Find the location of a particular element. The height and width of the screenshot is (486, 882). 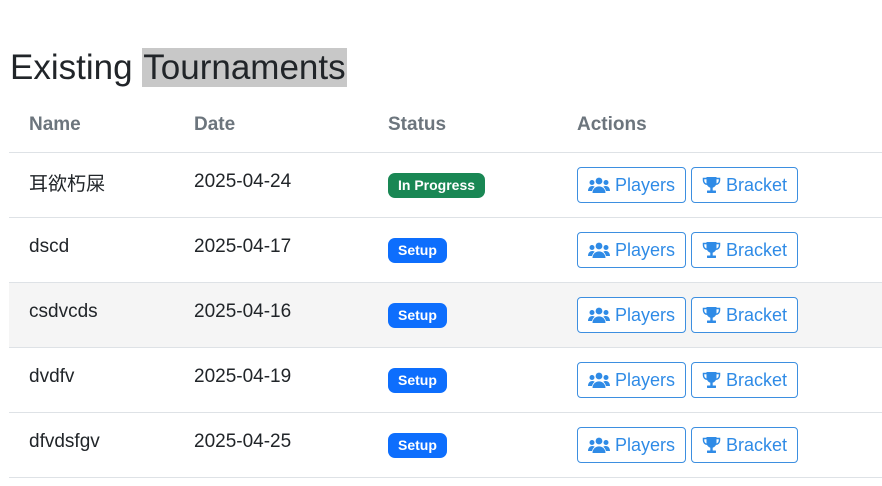

tournament-name: dscd is located at coordinates (91, 250).